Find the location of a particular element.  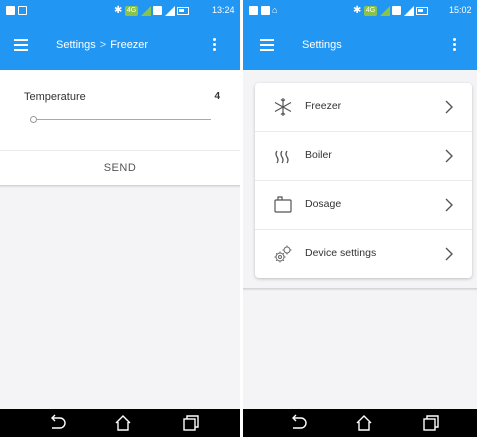

status-bar: ✱ 4G 13:24 is located at coordinates (120, 10).